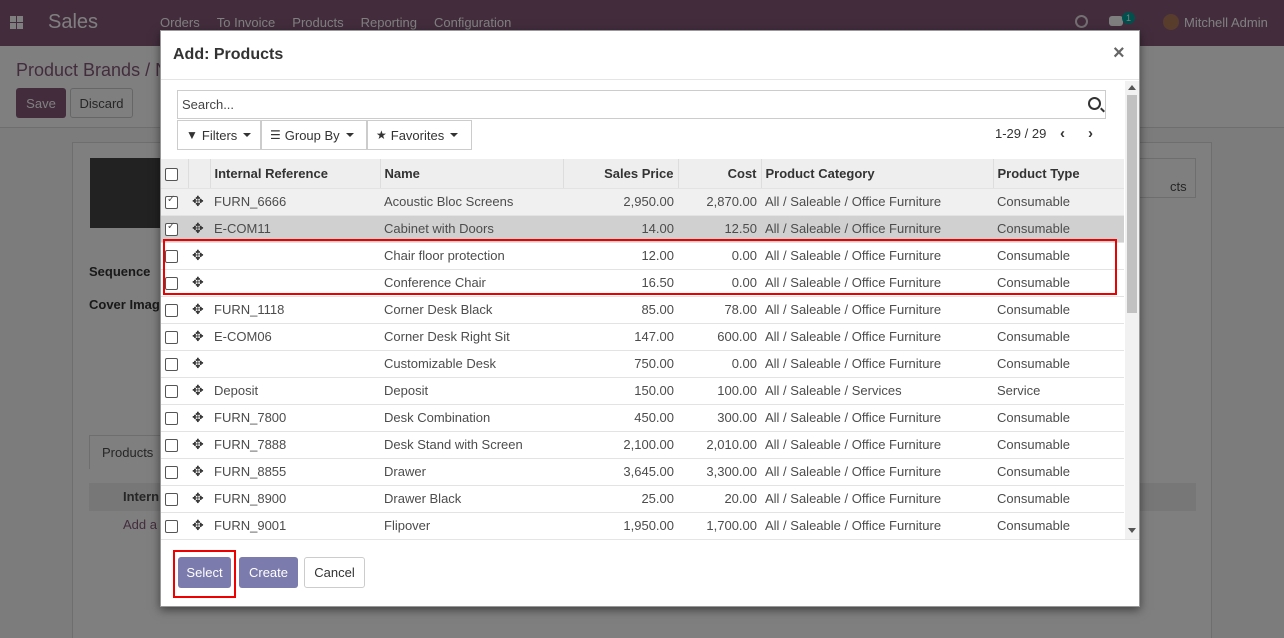  Describe the element at coordinates (471, 418) in the screenshot. I see `cell-name: Desk Combination` at that location.